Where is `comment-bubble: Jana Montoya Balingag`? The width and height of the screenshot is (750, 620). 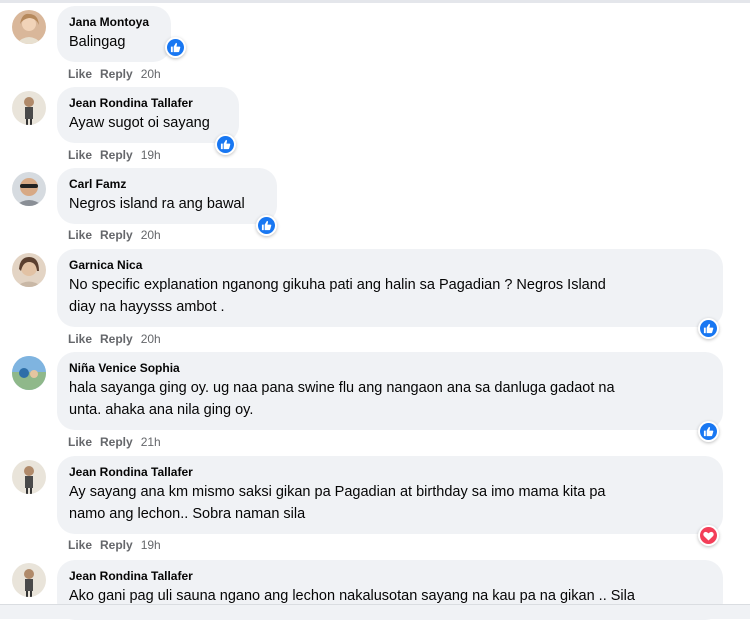 comment-bubble: Jana Montoya Balingag is located at coordinates (114, 34).